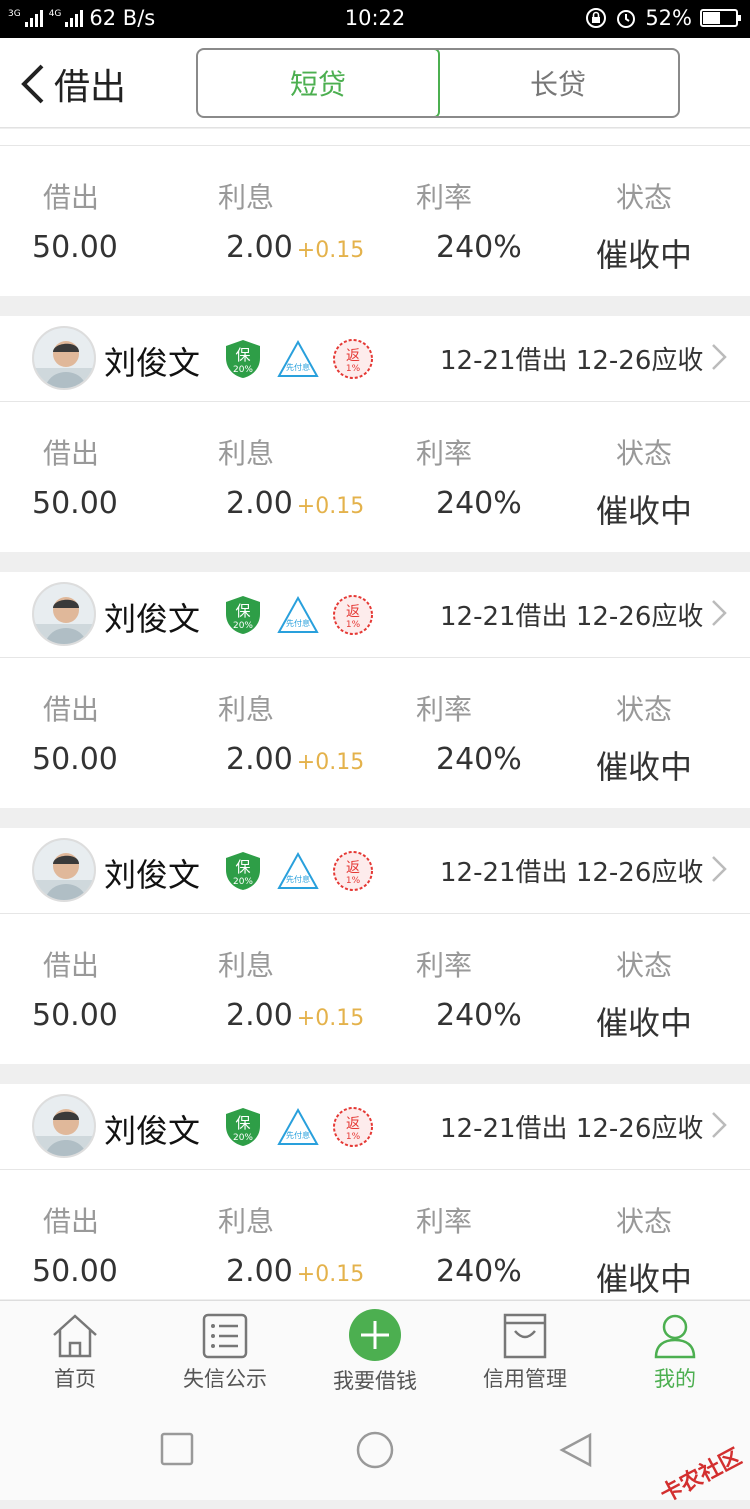 The height and width of the screenshot is (1509, 750). I want to click on watermark: 卡农社区, so click(701, 1476).